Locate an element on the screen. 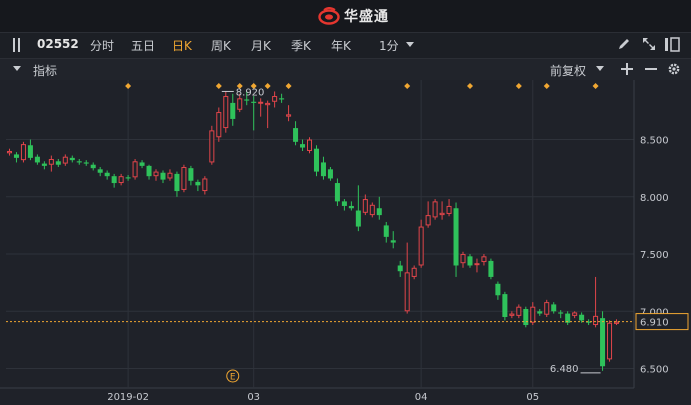 This screenshot has width=691, height=405. title-bar: 华盛通 is located at coordinates (345, 16).